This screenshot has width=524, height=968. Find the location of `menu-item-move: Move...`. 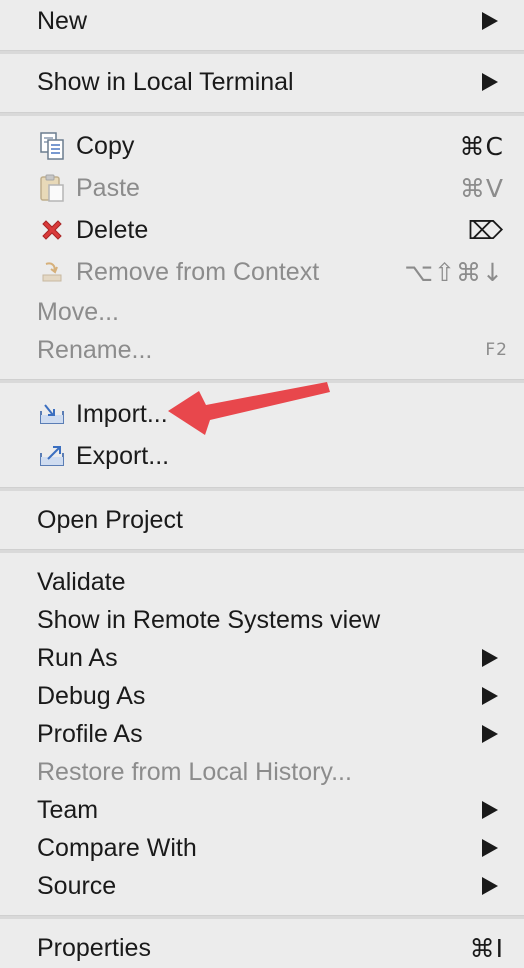

menu-item-move: Move... is located at coordinates (262, 312).